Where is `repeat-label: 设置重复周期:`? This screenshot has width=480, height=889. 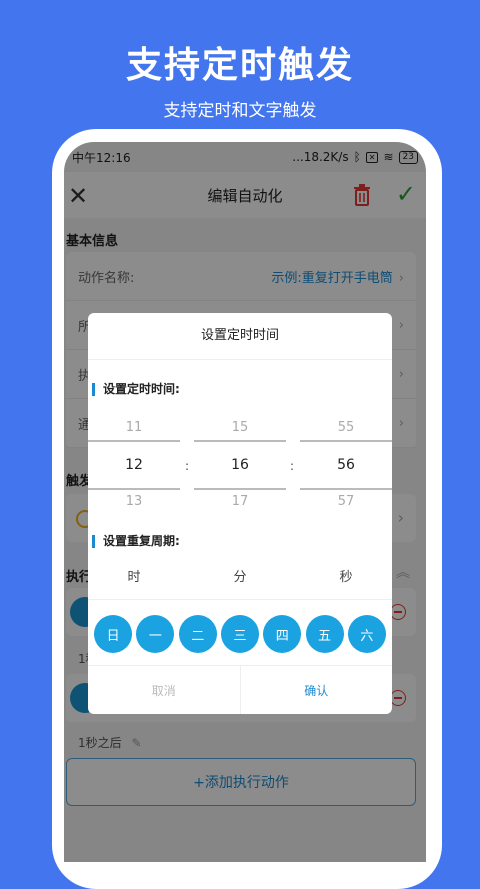
repeat-label: 设置重复周期: is located at coordinates (136, 541).